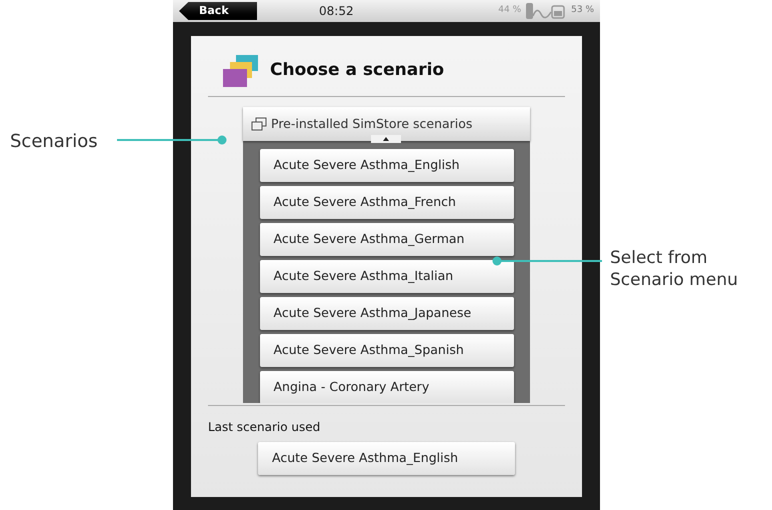  What do you see at coordinates (387, 350) in the screenshot?
I see `scenario-item: Acute Severe Asthma_Spanish` at bounding box center [387, 350].